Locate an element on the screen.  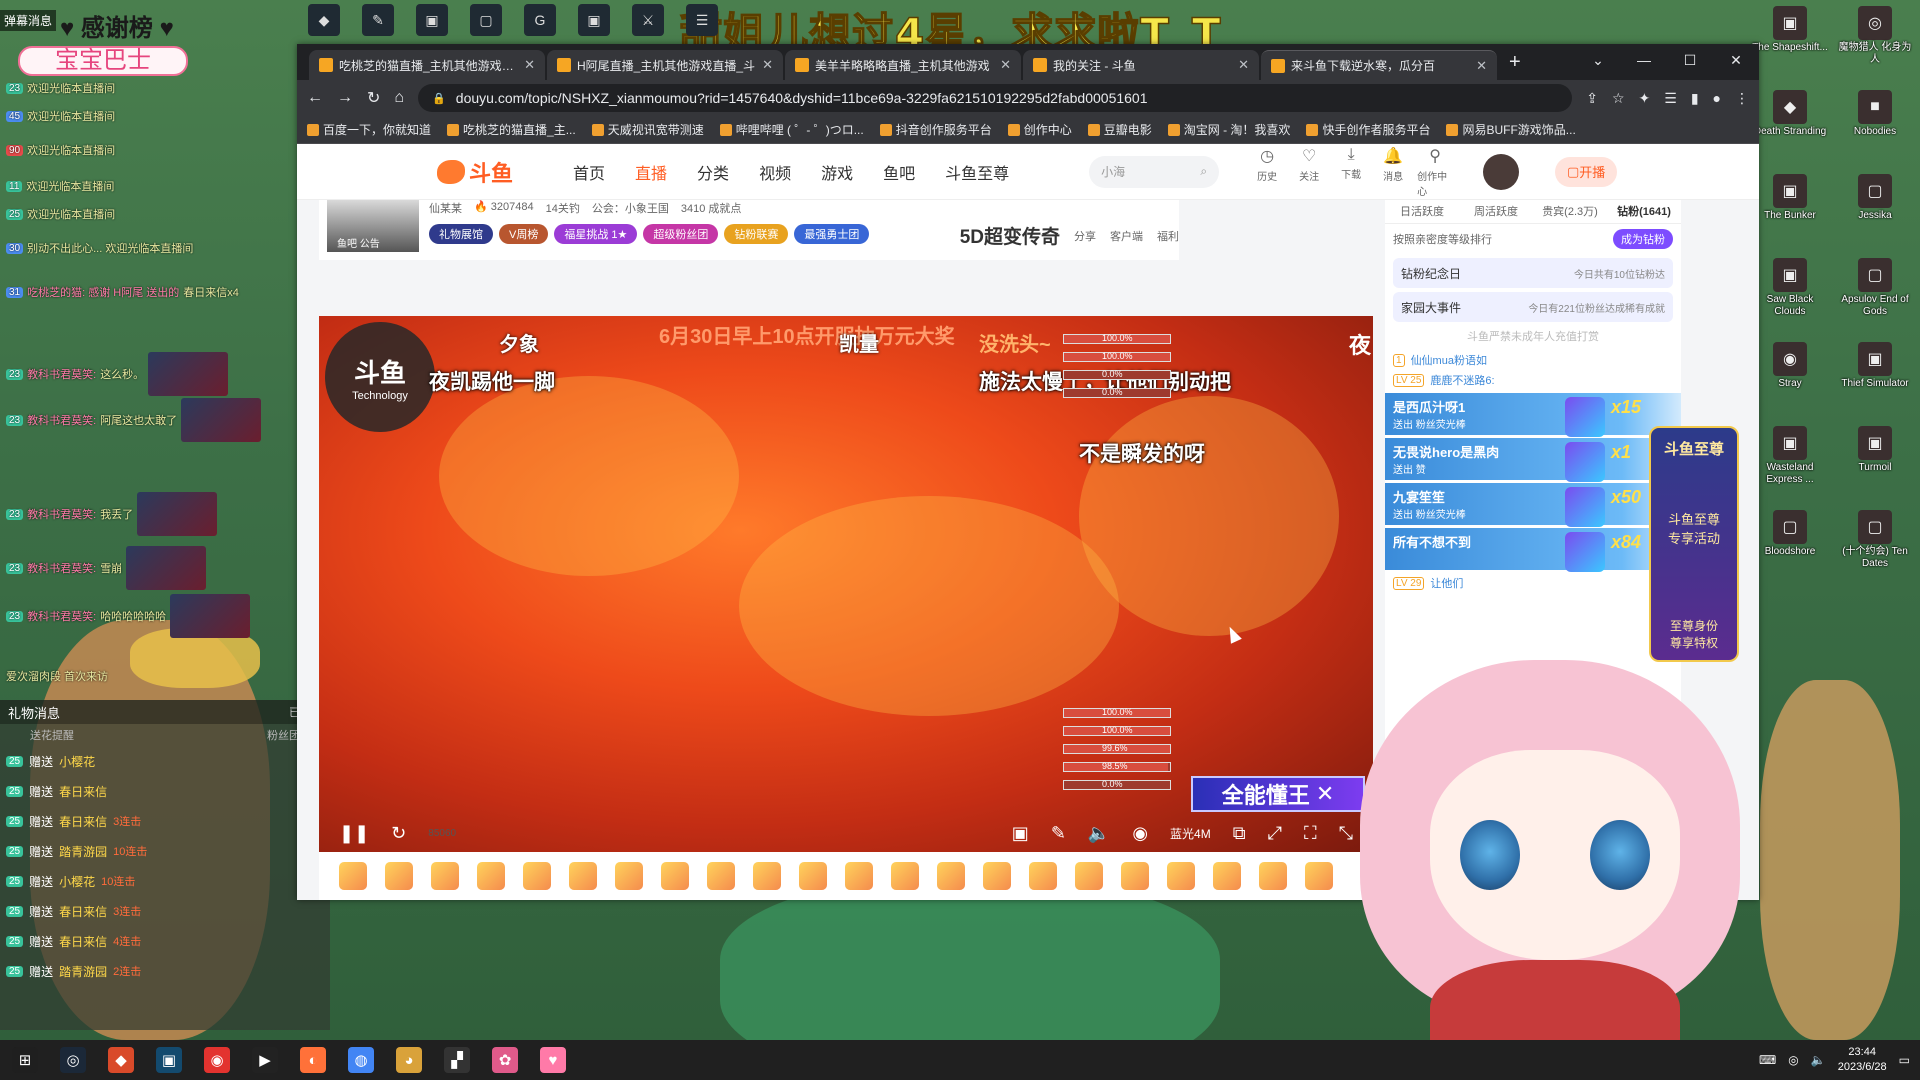
game-icon: ◆ is located at coordinates (121, 1060).